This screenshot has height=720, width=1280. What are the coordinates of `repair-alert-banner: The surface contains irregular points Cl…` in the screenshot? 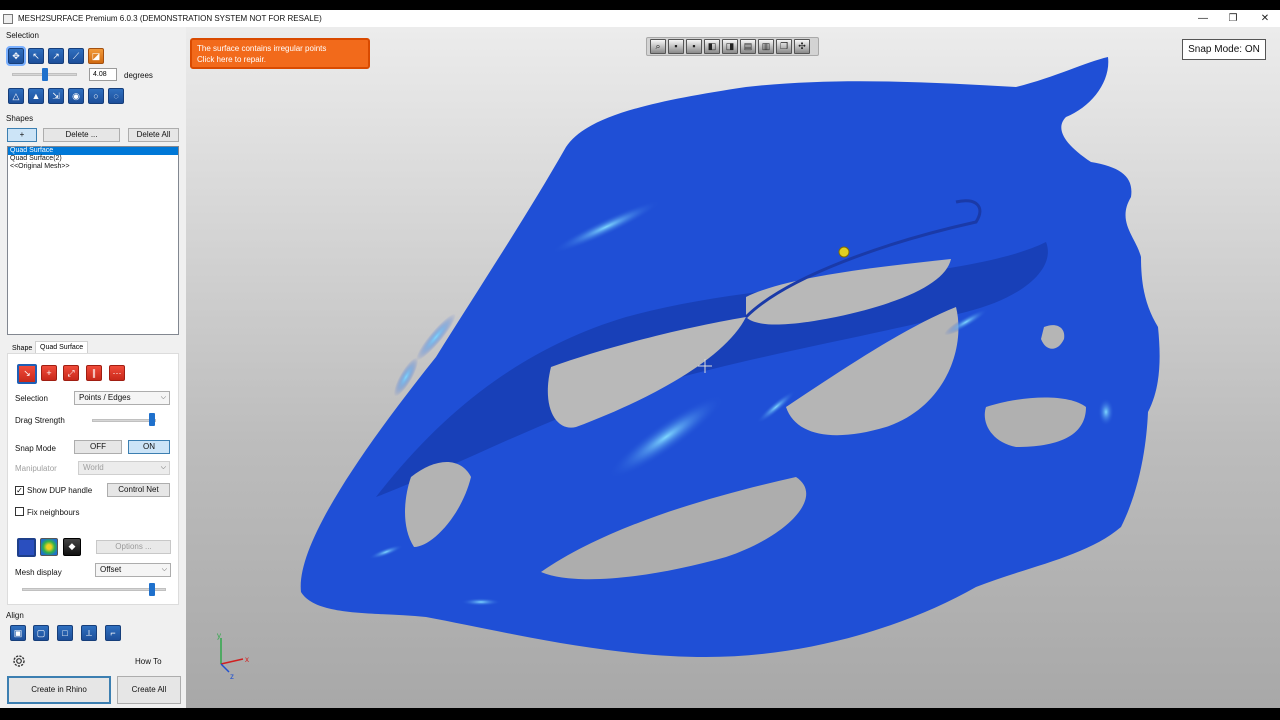 It's located at (280, 53).